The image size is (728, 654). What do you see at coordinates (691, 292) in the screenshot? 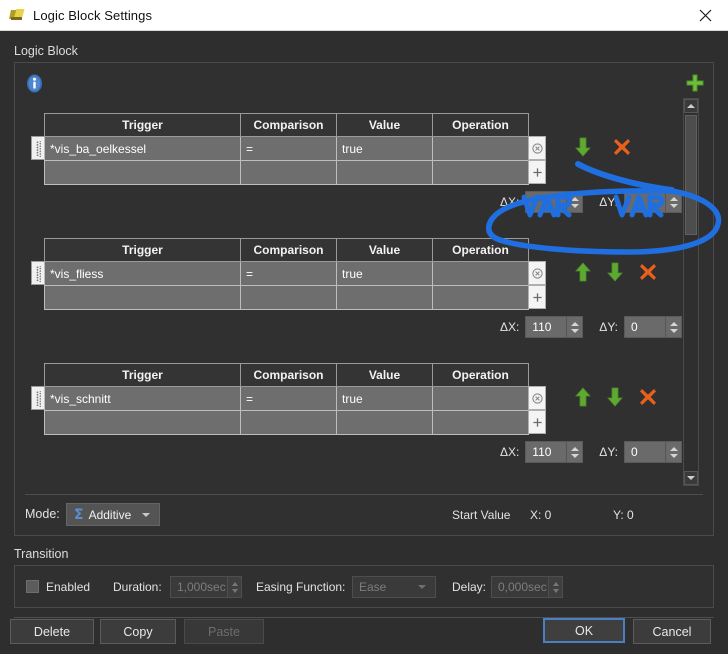
I see `vertical-scrollbar` at bounding box center [691, 292].